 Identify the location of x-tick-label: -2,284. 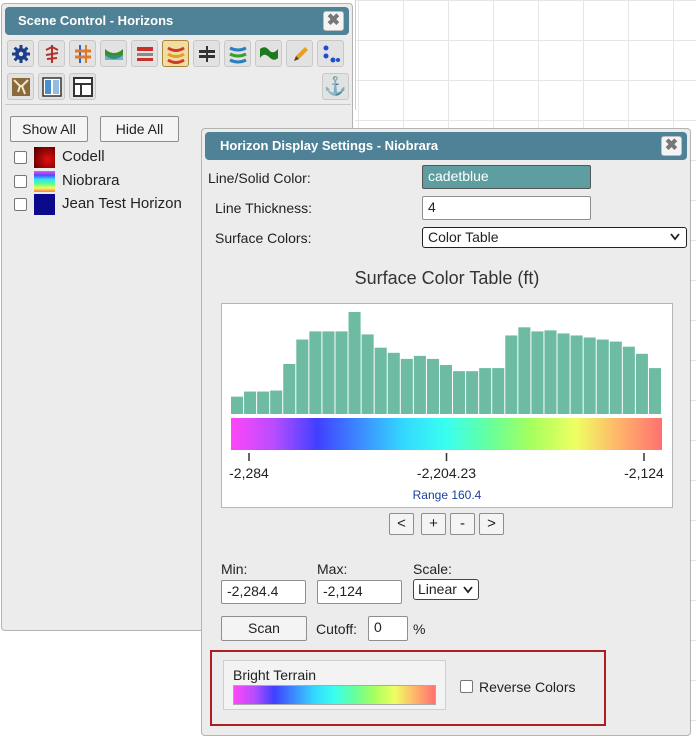
(249, 473).